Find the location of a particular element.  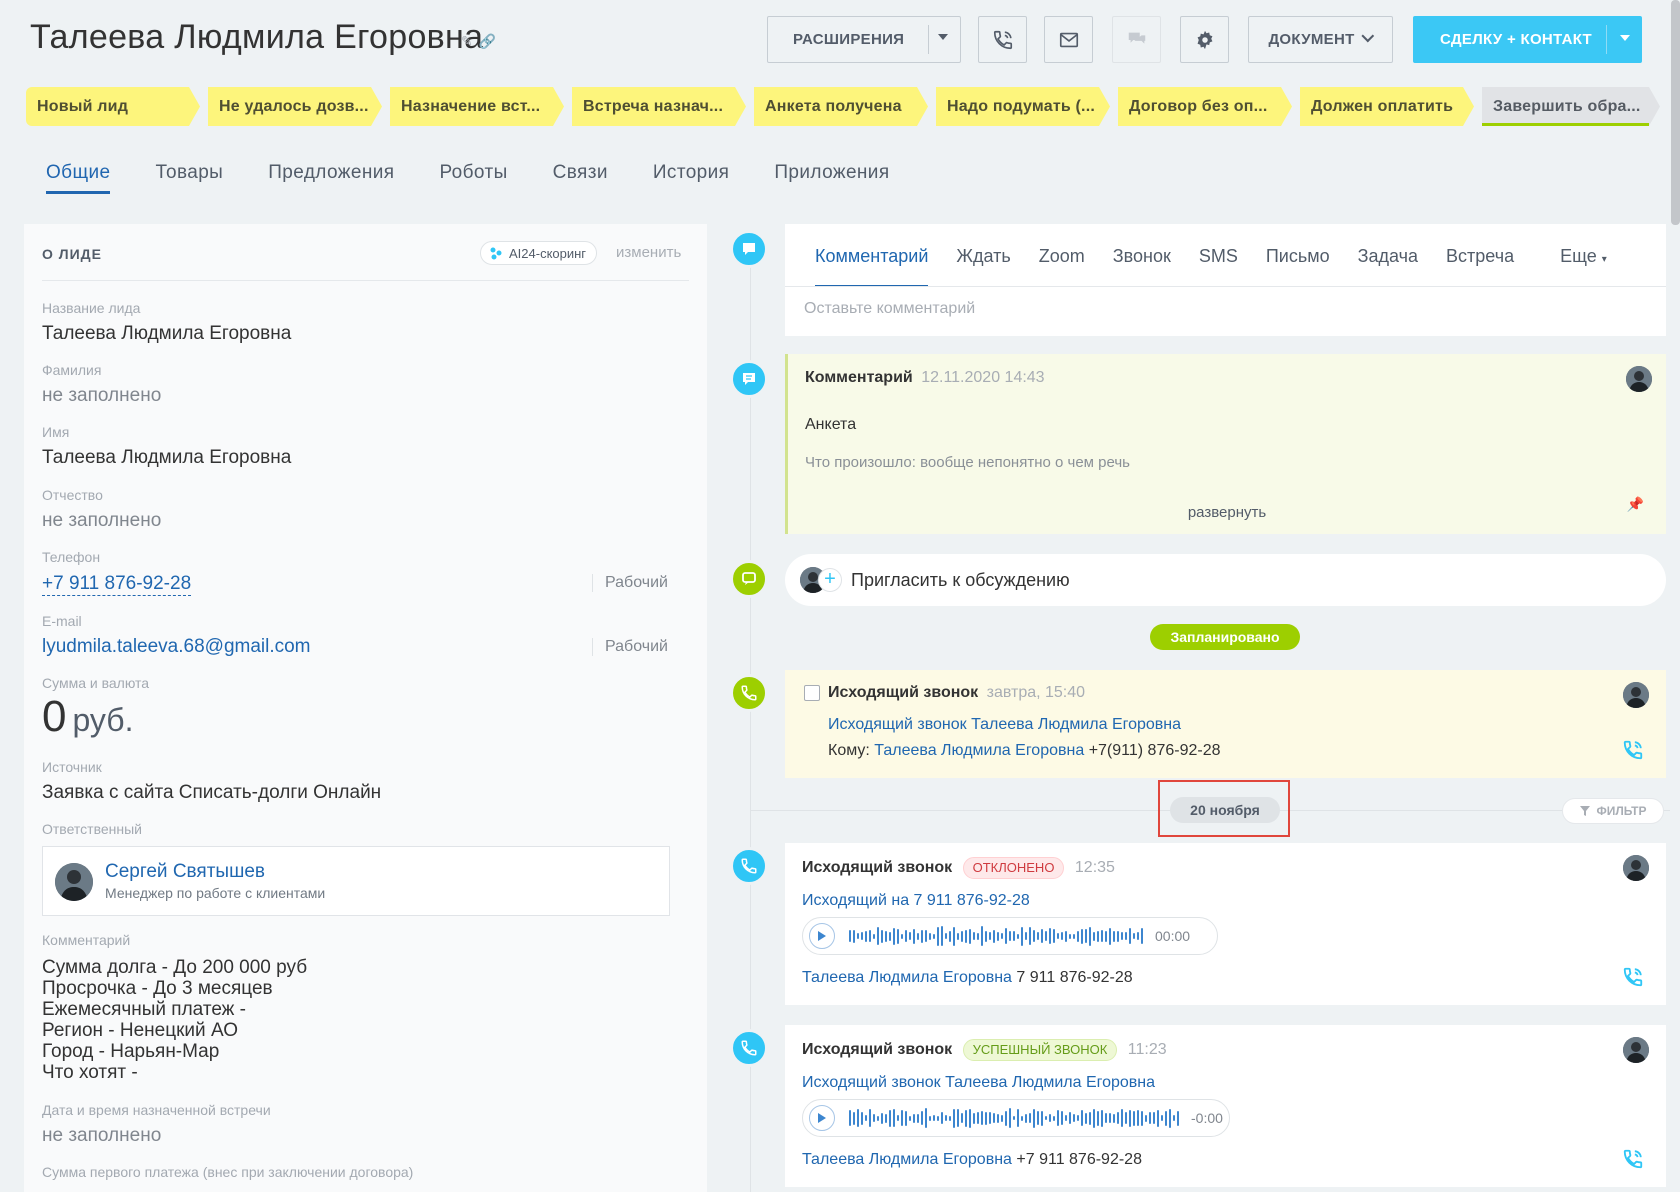

composer-tab-call: Звонок is located at coordinates (1142, 266).